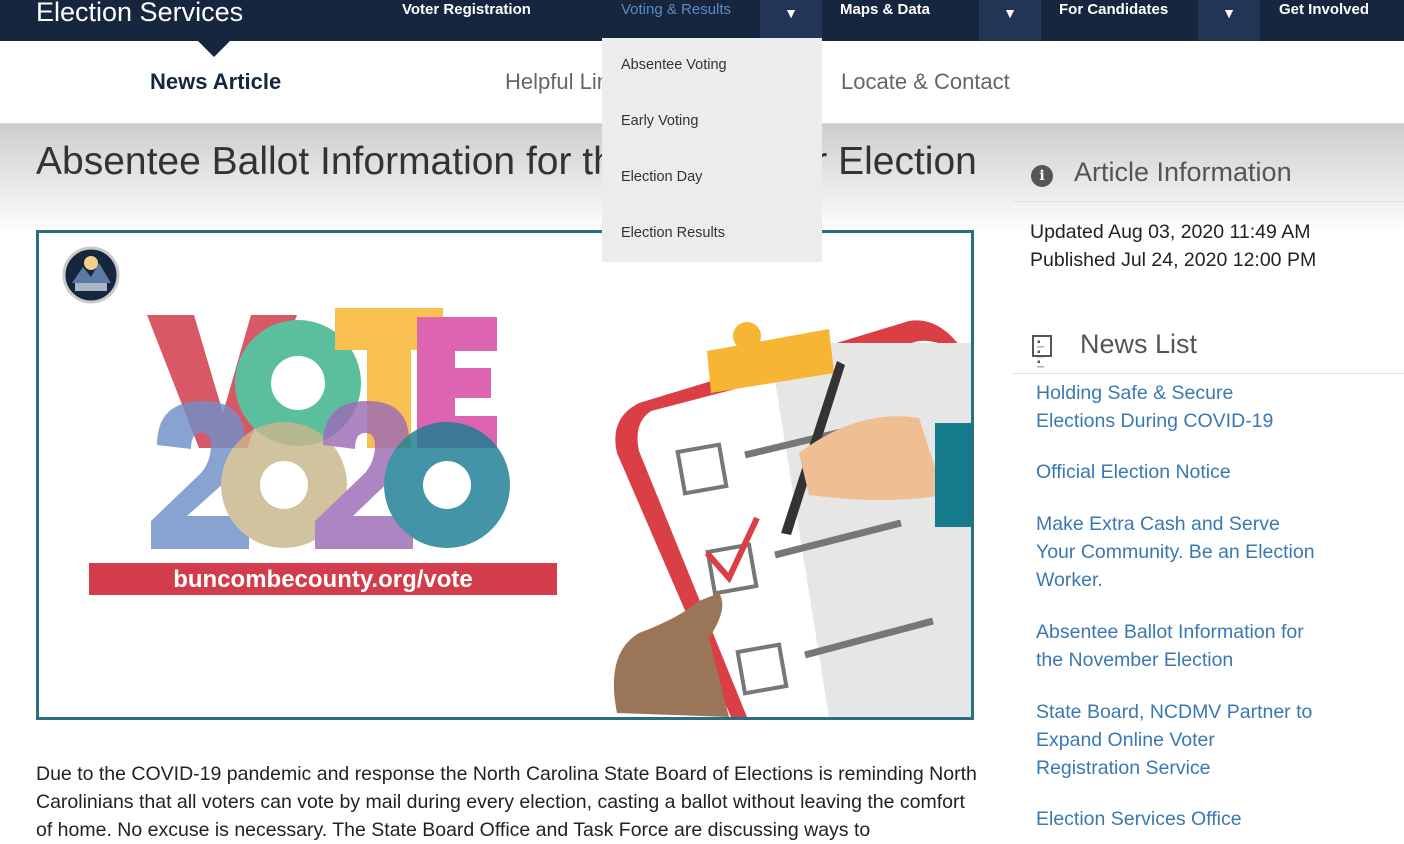 This screenshot has width=1404, height=844. Describe the element at coordinates (885, 12) in the screenshot. I see `nav-maps-data: Maps & Data` at that location.